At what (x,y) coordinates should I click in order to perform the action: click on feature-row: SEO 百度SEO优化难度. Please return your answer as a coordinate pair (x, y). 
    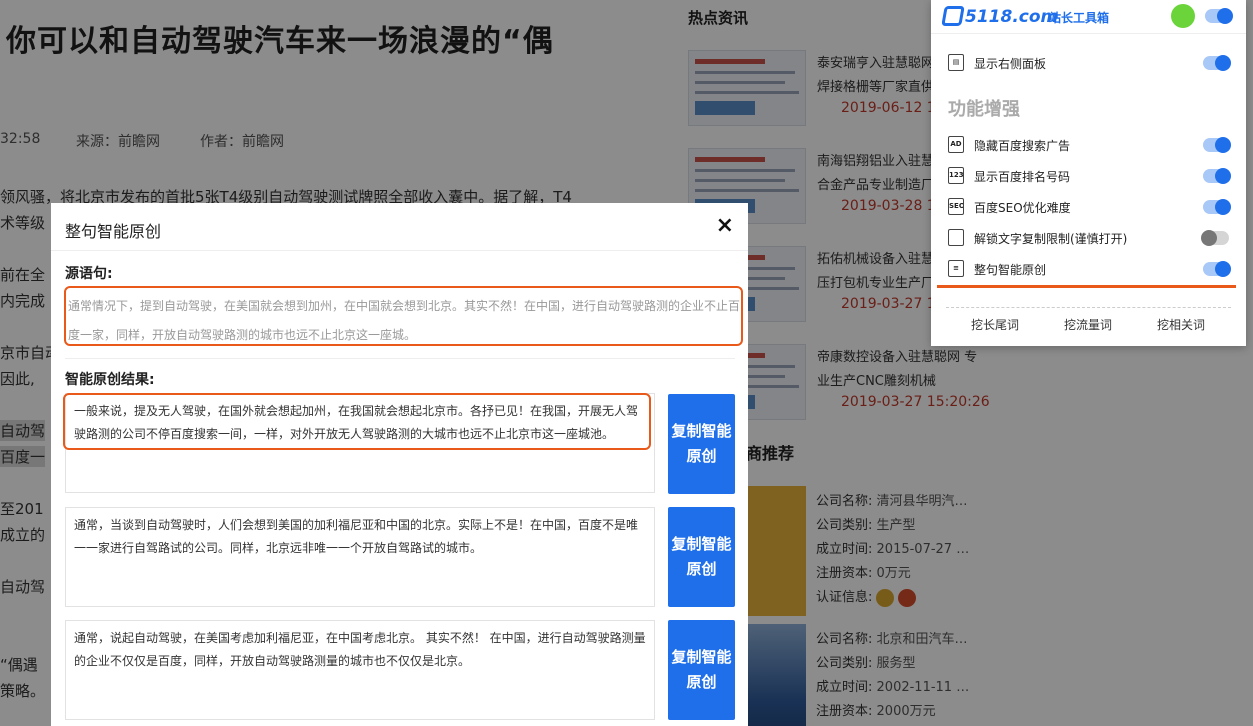
    Looking at the image, I should click on (1090, 207).